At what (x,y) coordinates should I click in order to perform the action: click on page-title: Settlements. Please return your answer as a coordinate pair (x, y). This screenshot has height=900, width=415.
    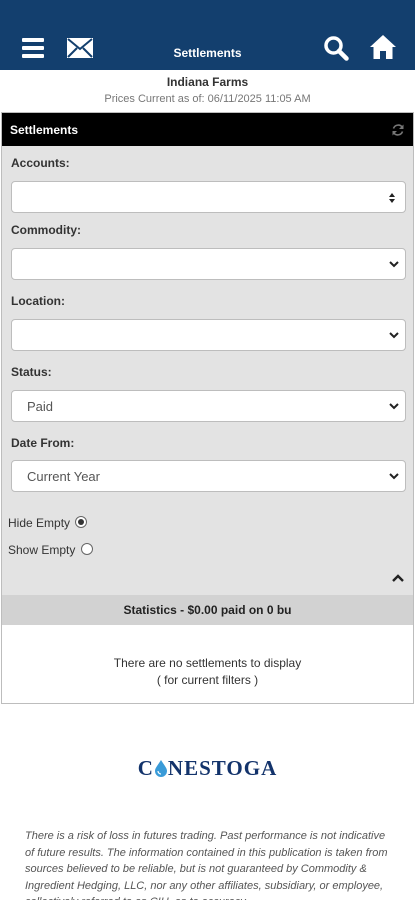
    Looking at the image, I should click on (207, 53).